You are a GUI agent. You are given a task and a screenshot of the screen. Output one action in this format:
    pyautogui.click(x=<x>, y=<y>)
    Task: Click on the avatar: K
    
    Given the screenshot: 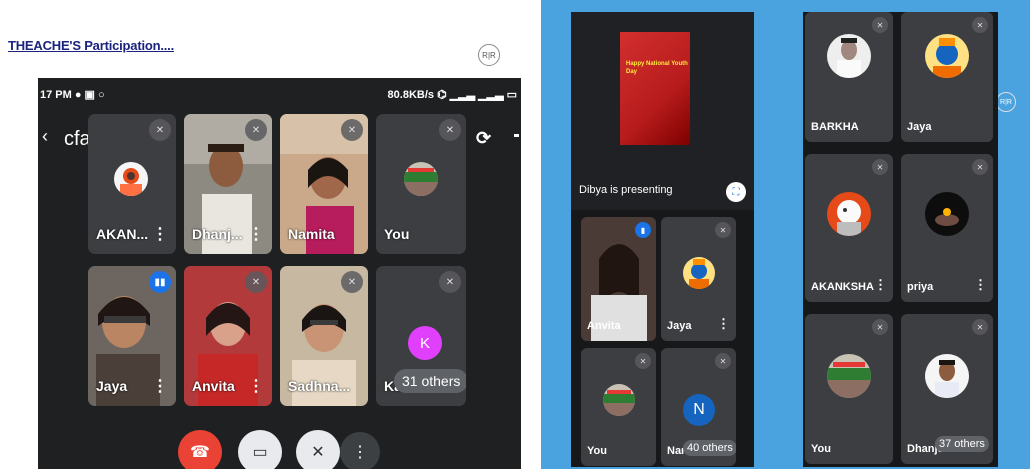 What is the action you would take?
    pyautogui.click(x=425, y=343)
    